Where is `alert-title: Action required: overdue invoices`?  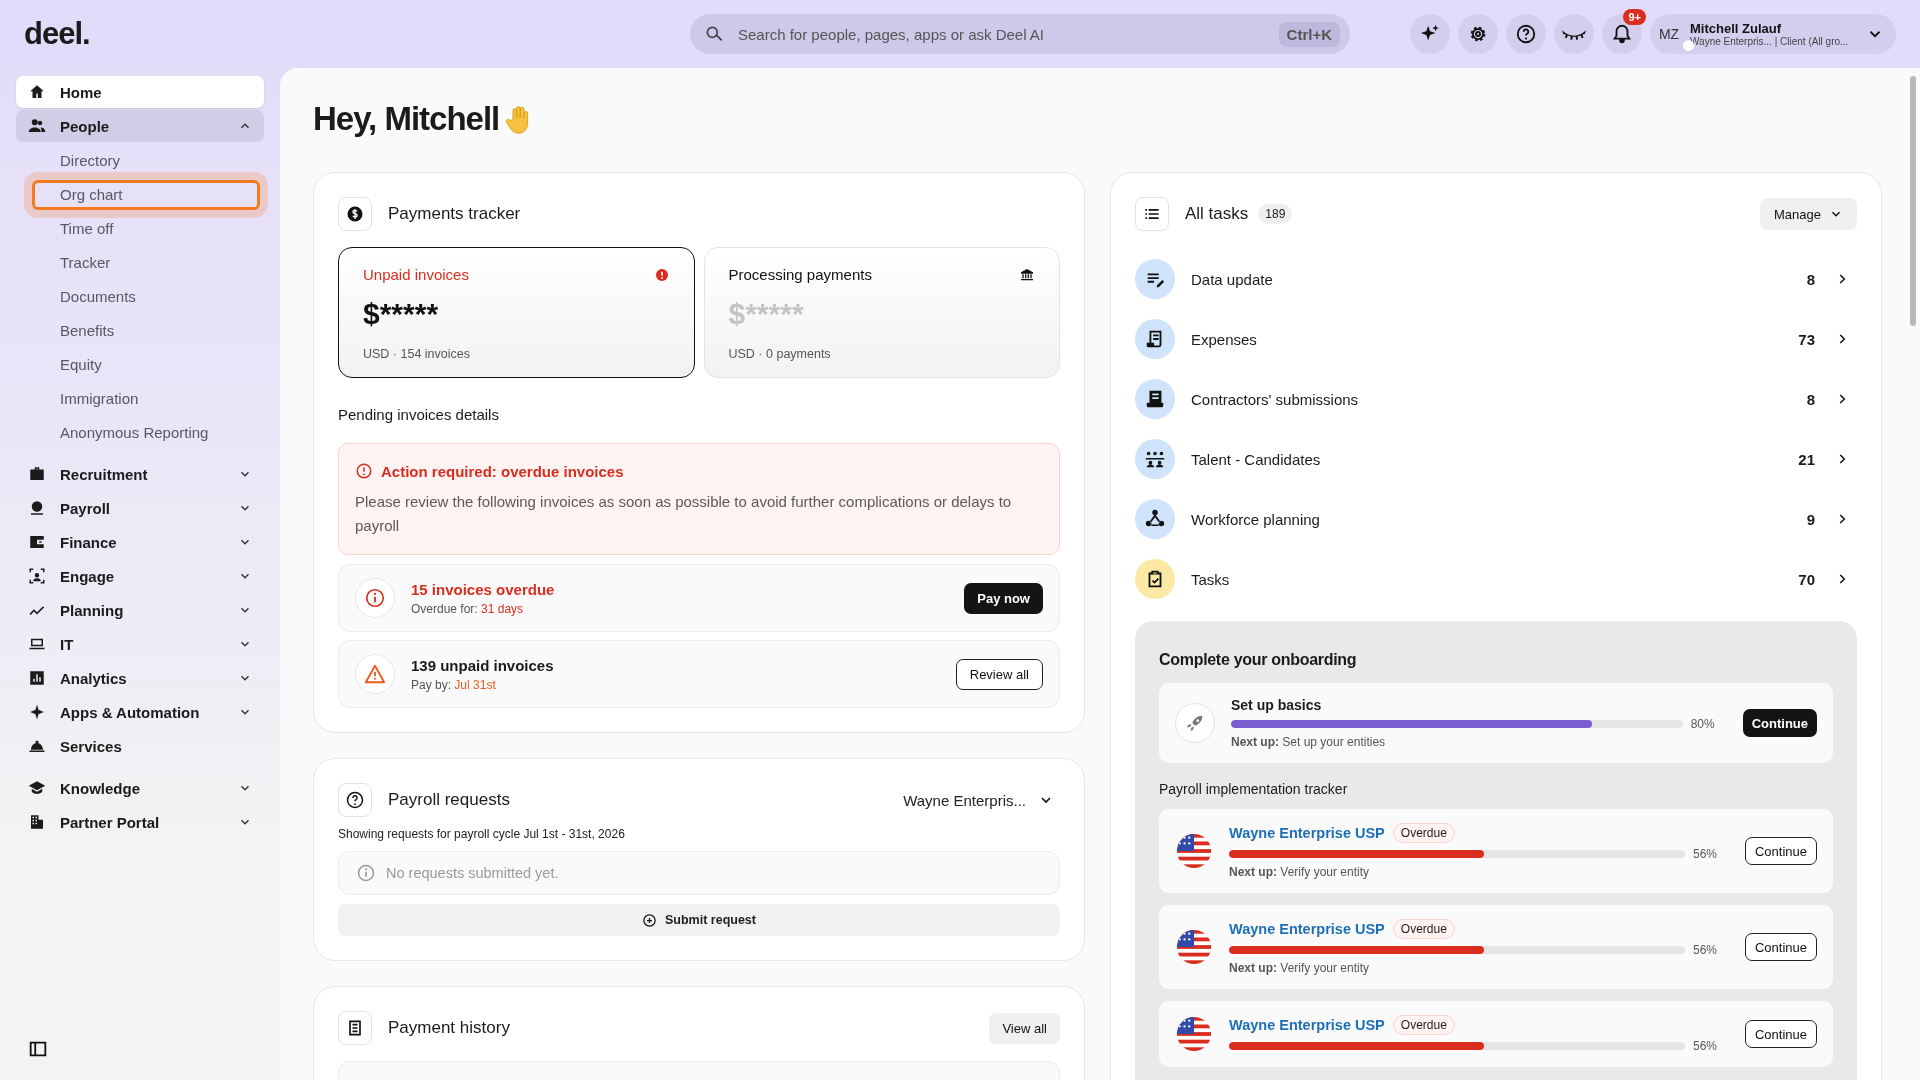
alert-title: Action required: overdue invoices is located at coordinates (502, 471).